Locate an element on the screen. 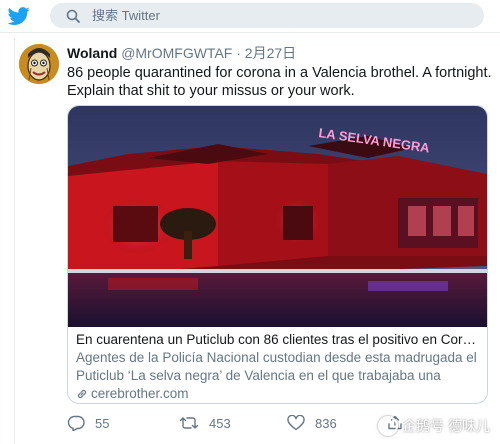 Image resolution: width=500 pixels, height=444 pixels. avatar-face-icon is located at coordinates (39, 64).